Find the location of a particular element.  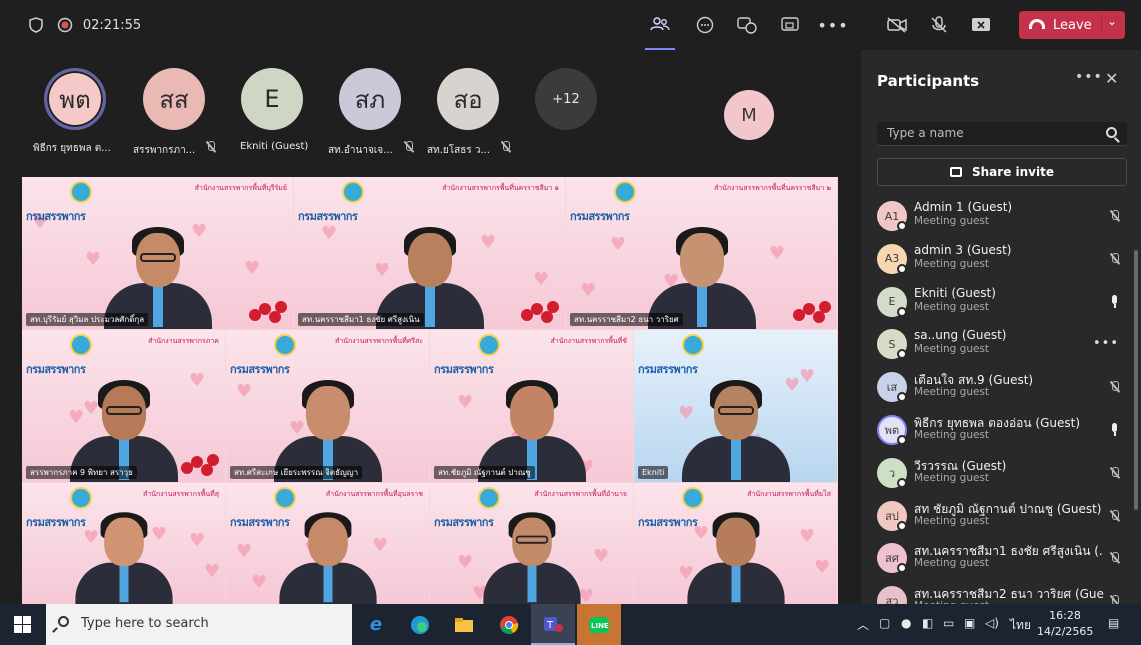

leave-button: Leave ⌄ is located at coordinates (1072, 25).